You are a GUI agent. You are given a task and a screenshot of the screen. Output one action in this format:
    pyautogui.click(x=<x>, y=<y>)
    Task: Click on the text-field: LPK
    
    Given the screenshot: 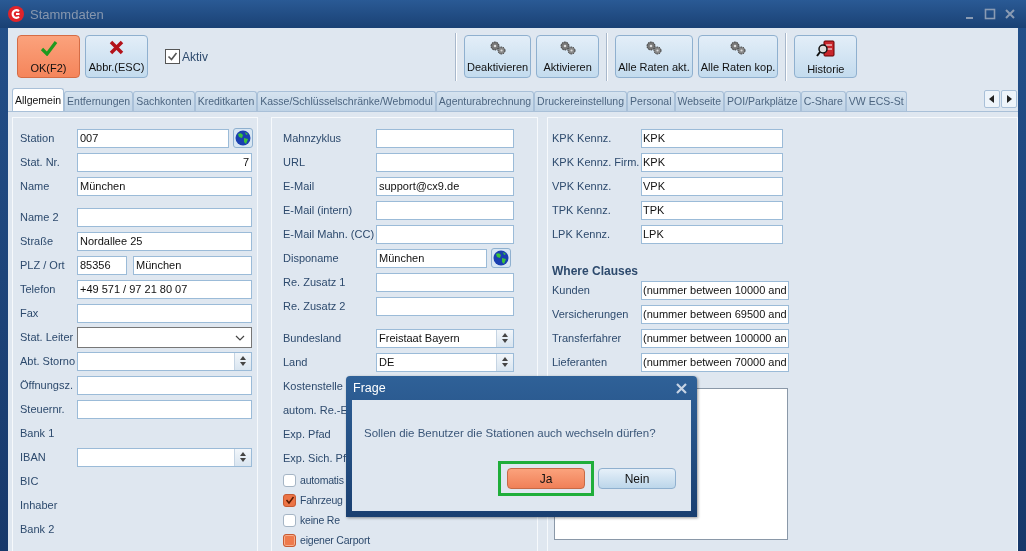 What is the action you would take?
    pyautogui.click(x=712, y=234)
    